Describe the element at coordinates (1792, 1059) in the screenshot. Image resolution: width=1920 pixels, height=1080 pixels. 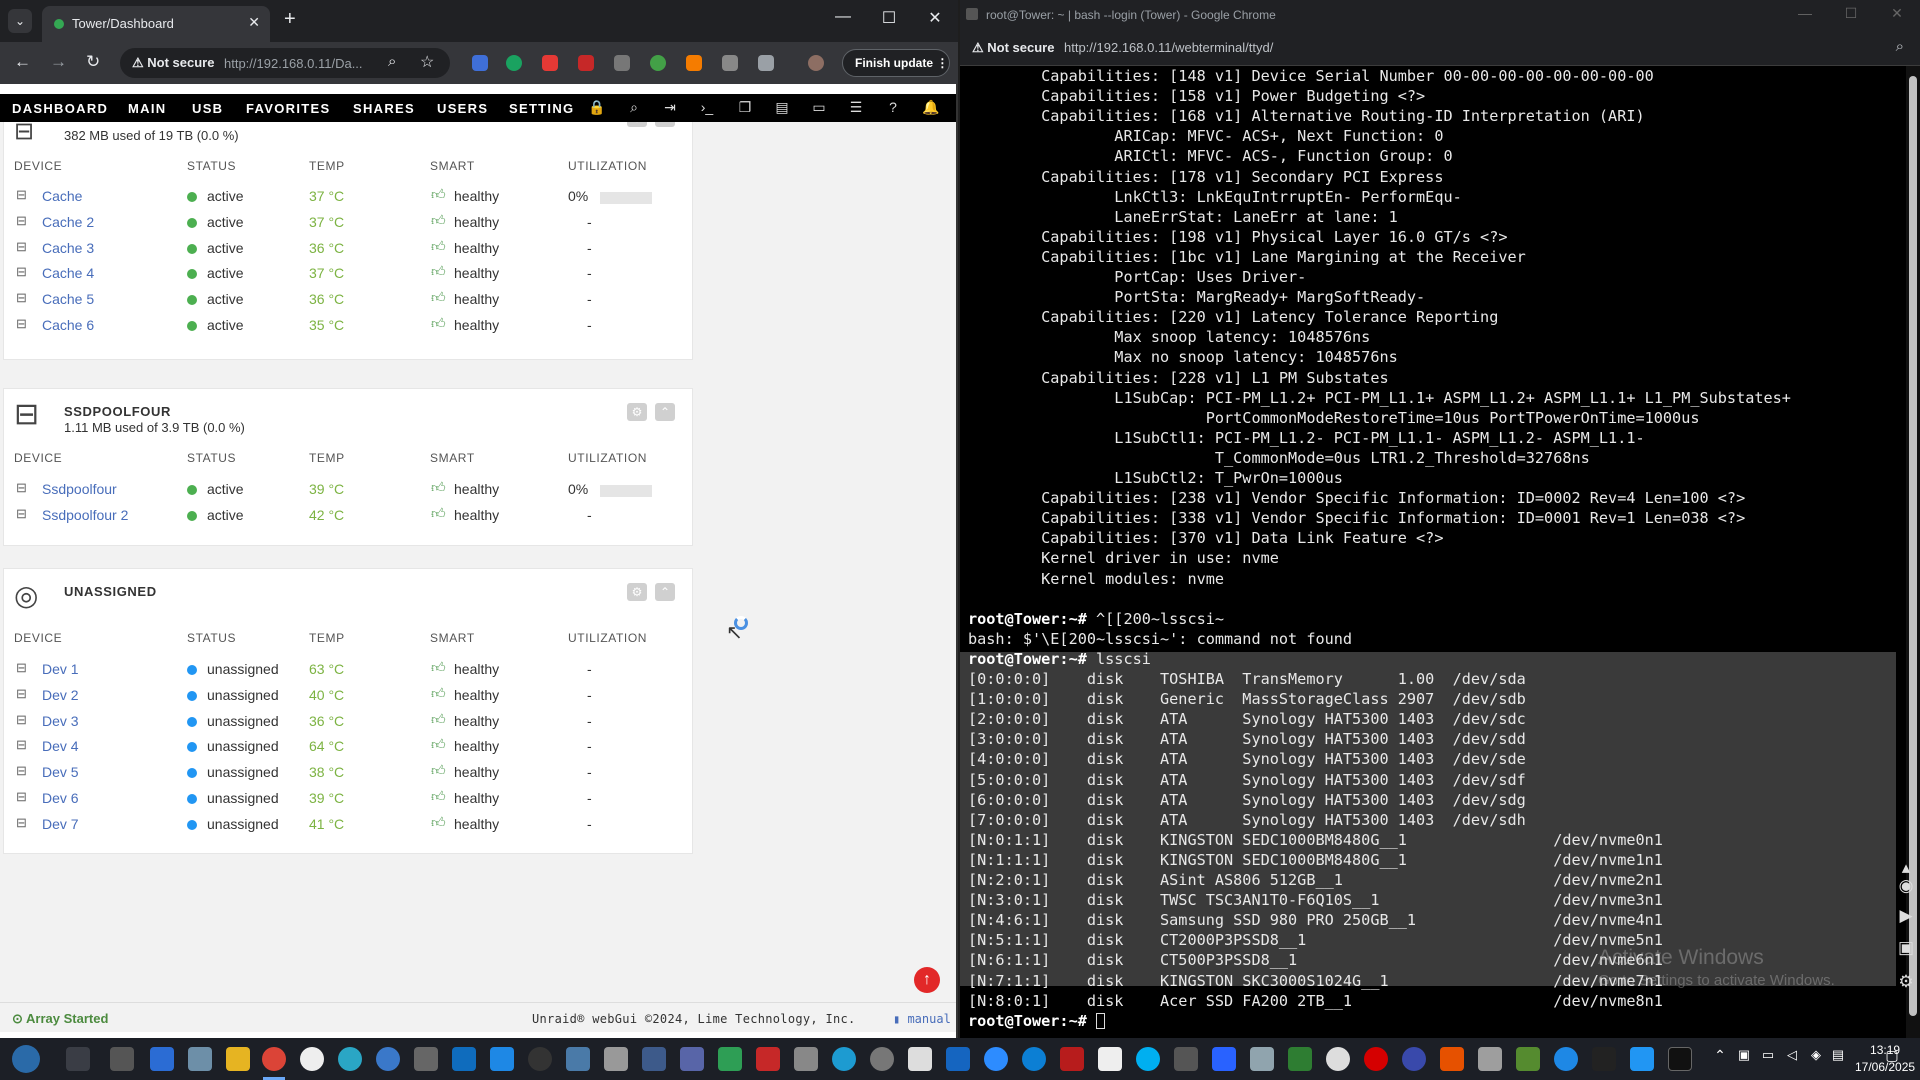
I see `volume-icon: ◁` at that location.